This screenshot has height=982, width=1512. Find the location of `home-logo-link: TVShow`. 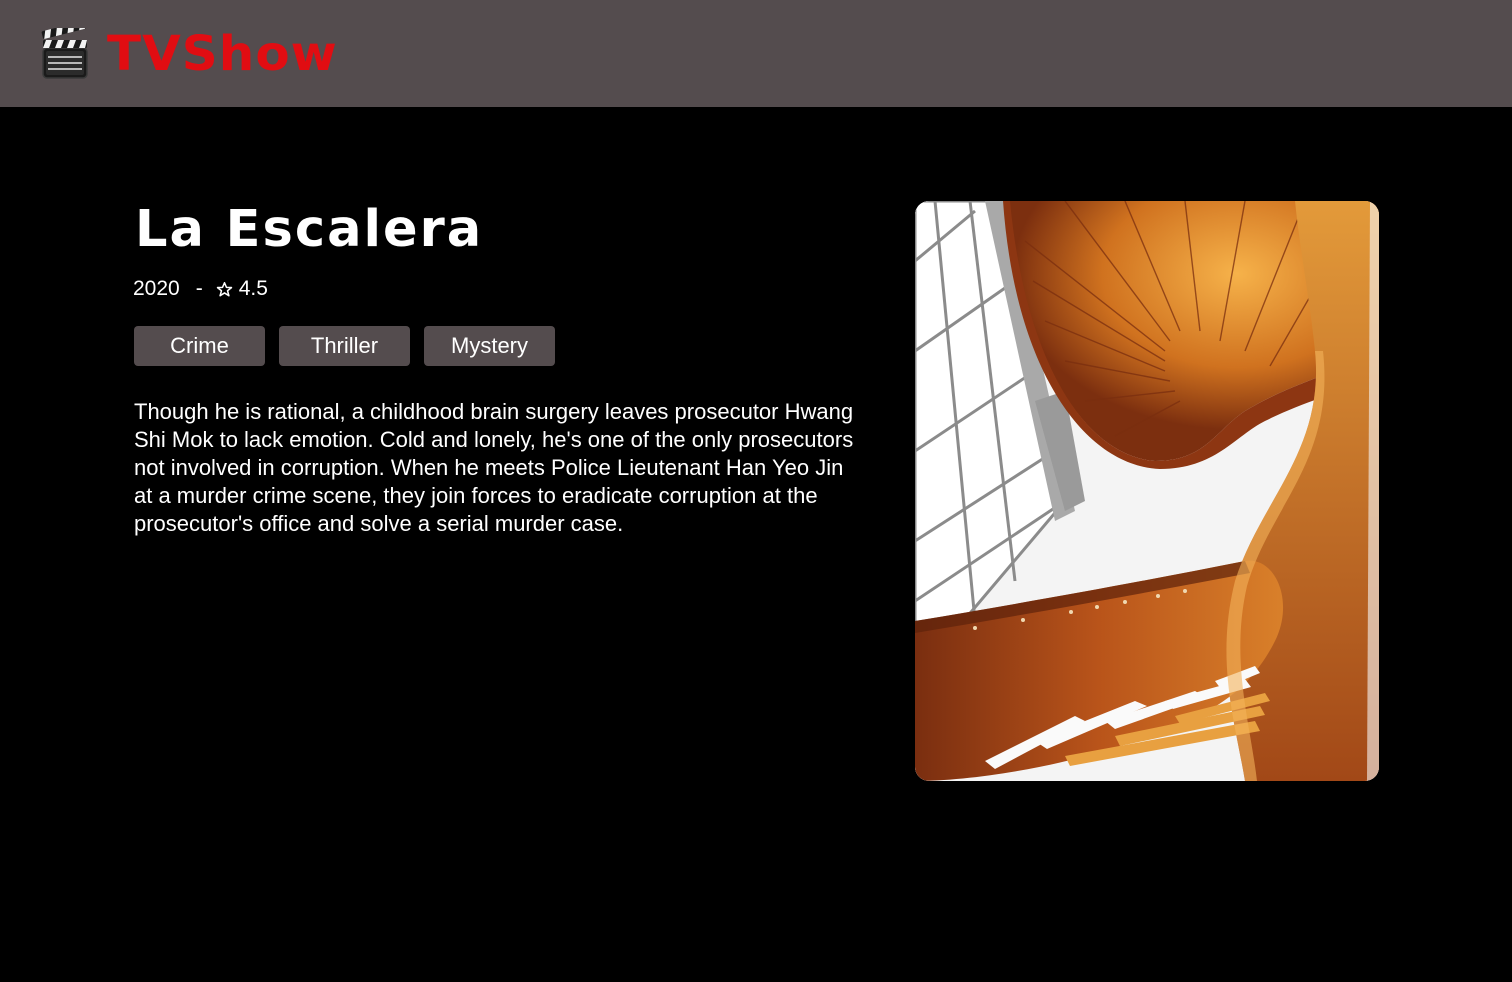

home-logo-link: TVShow is located at coordinates (188, 53).